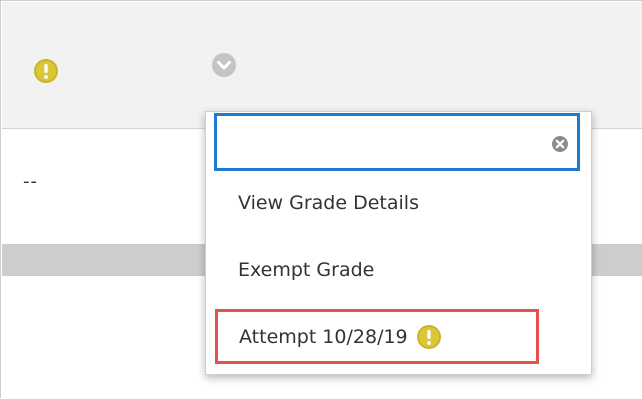  I want to click on menu-search-box, so click(397, 142).